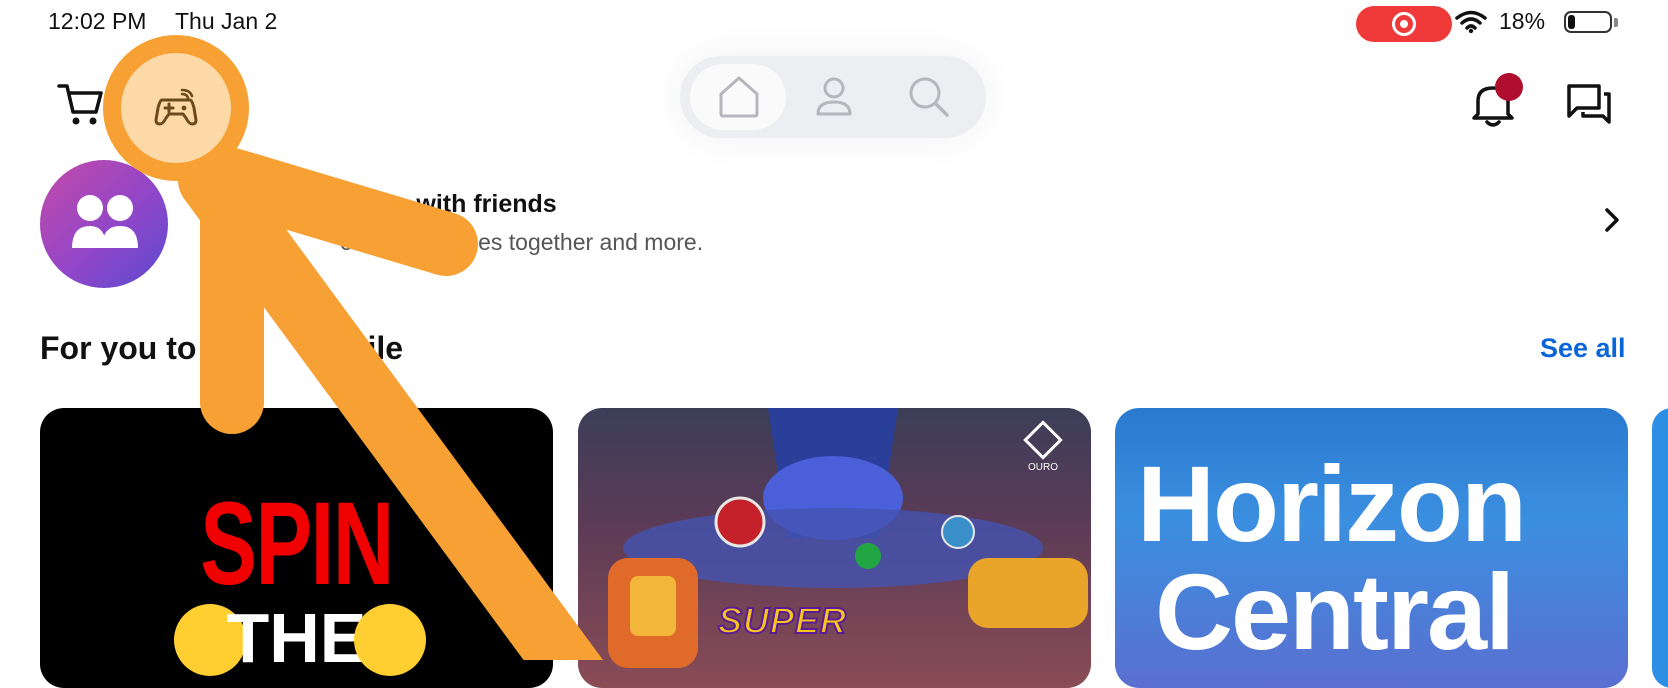 Image resolution: width=1668 pixels, height=688 pixels. Describe the element at coordinates (390, 640) in the screenshot. I see `tears-of-joy-emoji-icon` at that location.